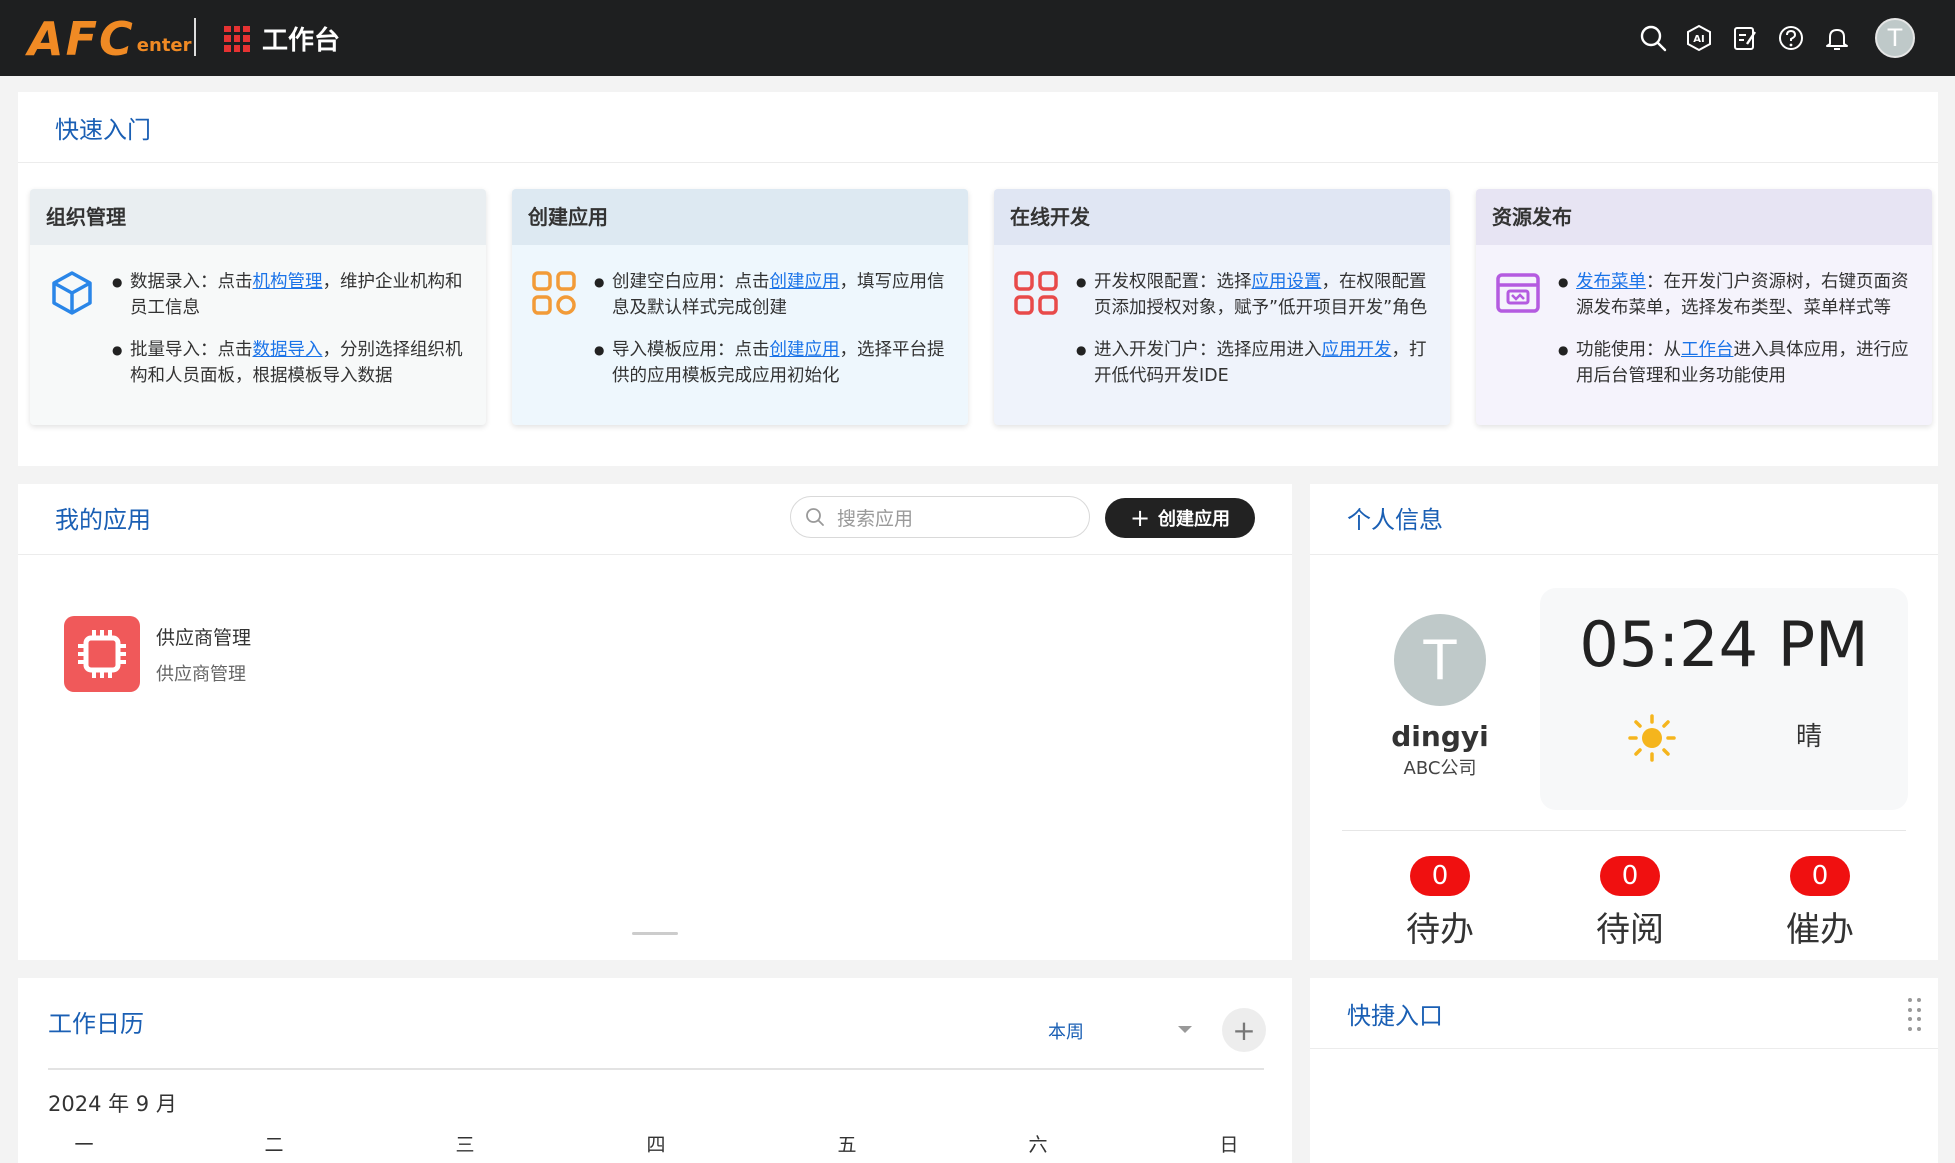 The image size is (1955, 1163). Describe the element at coordinates (1518, 293) in the screenshot. I see `publish-icon` at that location.